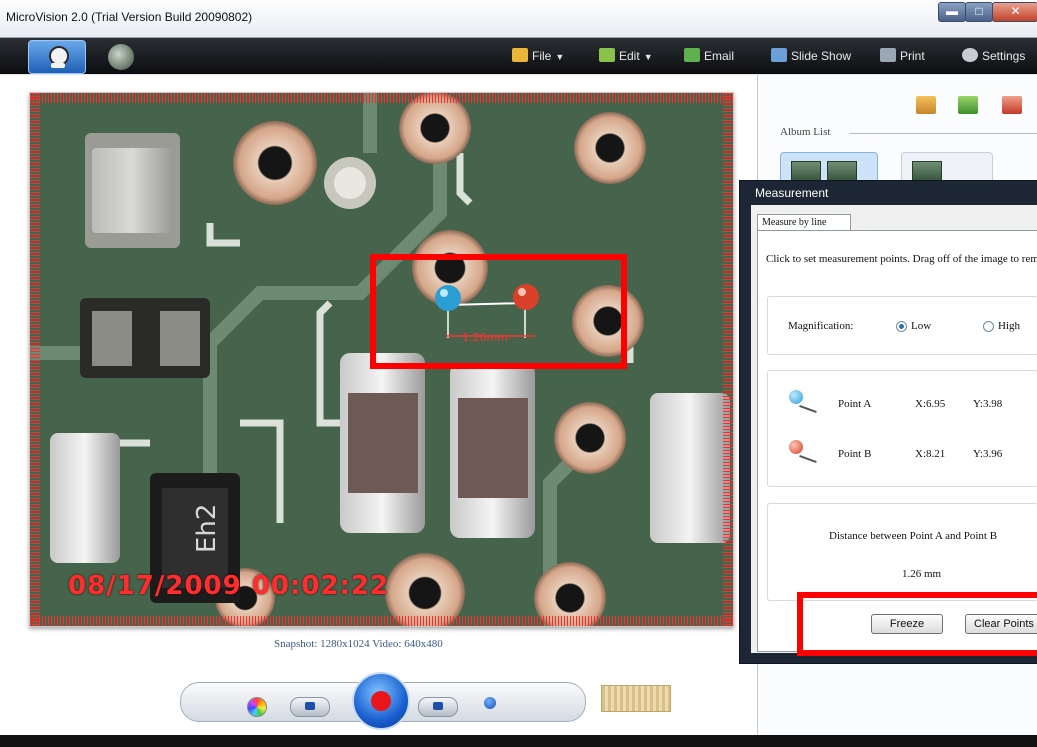  I want to click on highlight-box-buttons, so click(917, 624).